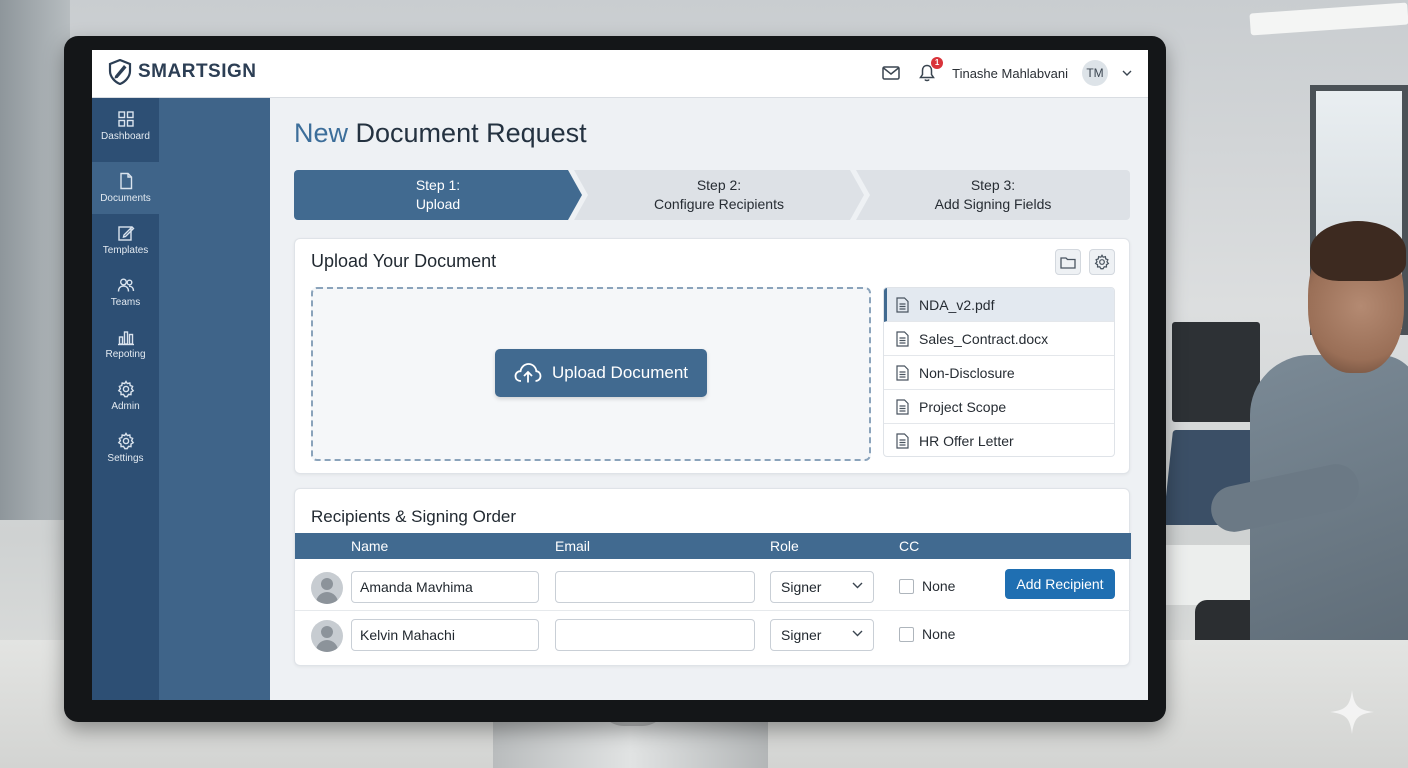 Image resolution: width=1408 pixels, height=768 pixels. I want to click on step-label: Add Signing Fields, so click(993, 204).